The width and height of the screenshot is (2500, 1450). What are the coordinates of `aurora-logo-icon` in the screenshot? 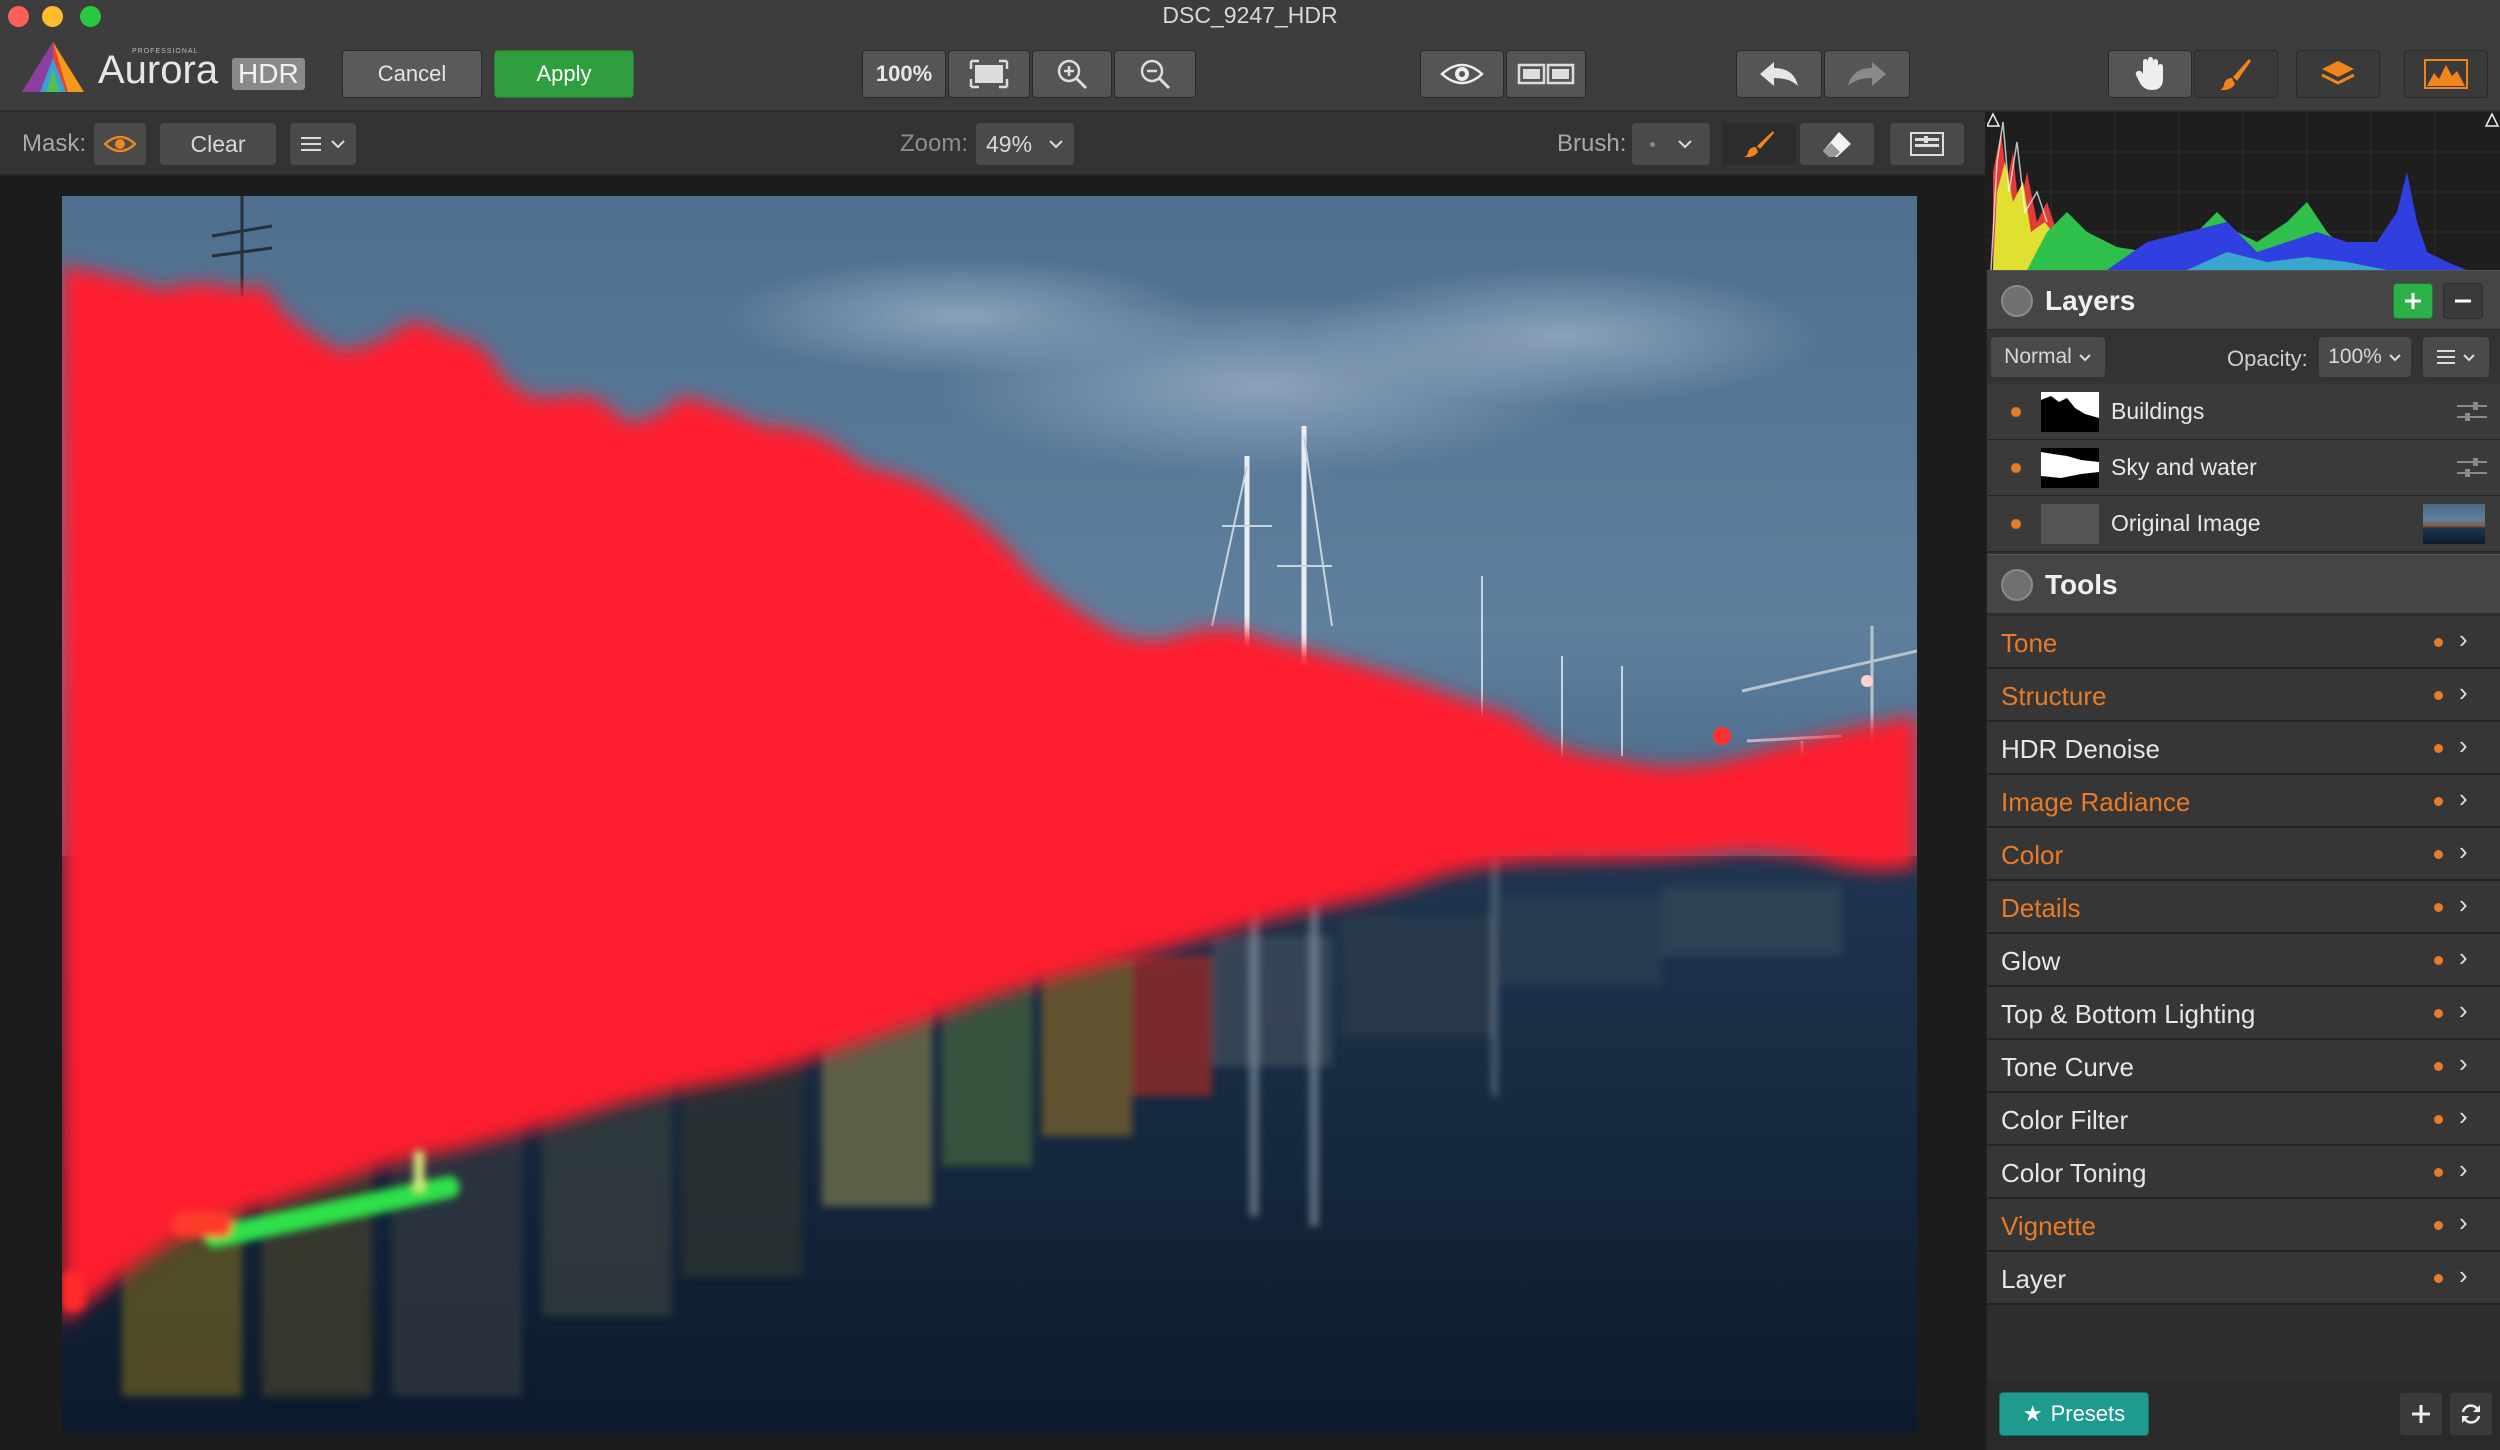 It's located at (53, 67).